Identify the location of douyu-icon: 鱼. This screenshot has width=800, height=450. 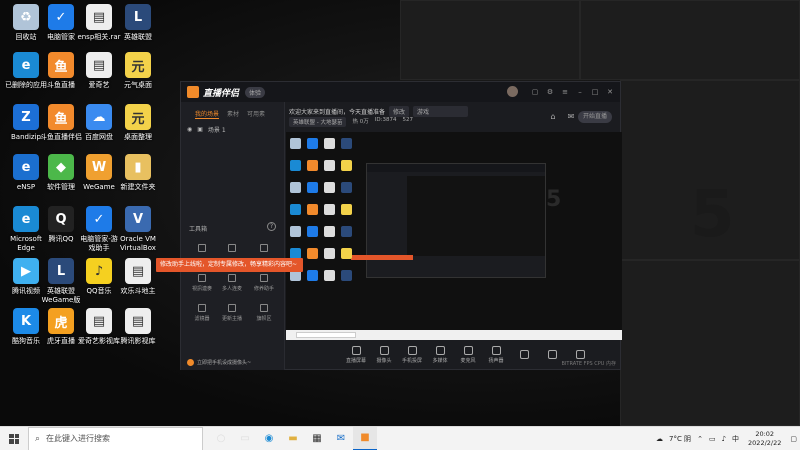
(61, 65).